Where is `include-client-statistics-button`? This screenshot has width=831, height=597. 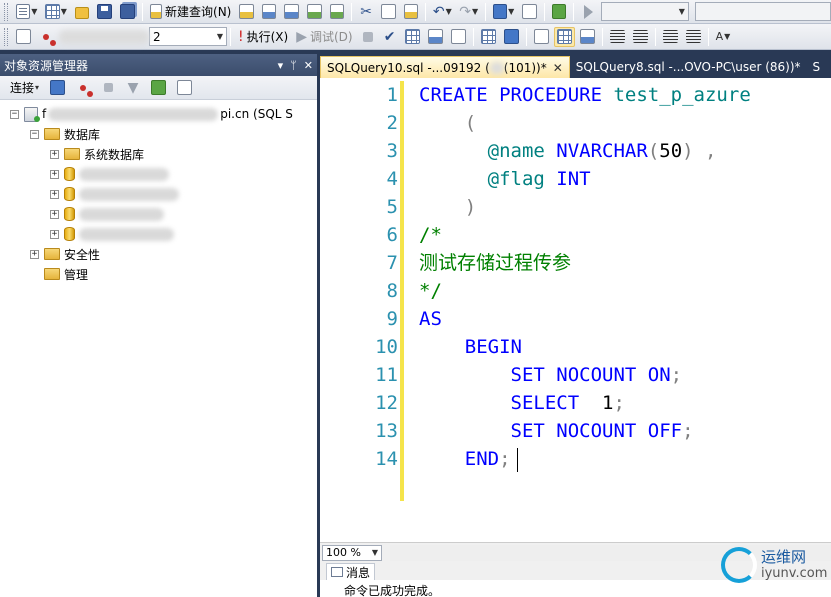
include-client-statistics-button is located at coordinates (511, 37).